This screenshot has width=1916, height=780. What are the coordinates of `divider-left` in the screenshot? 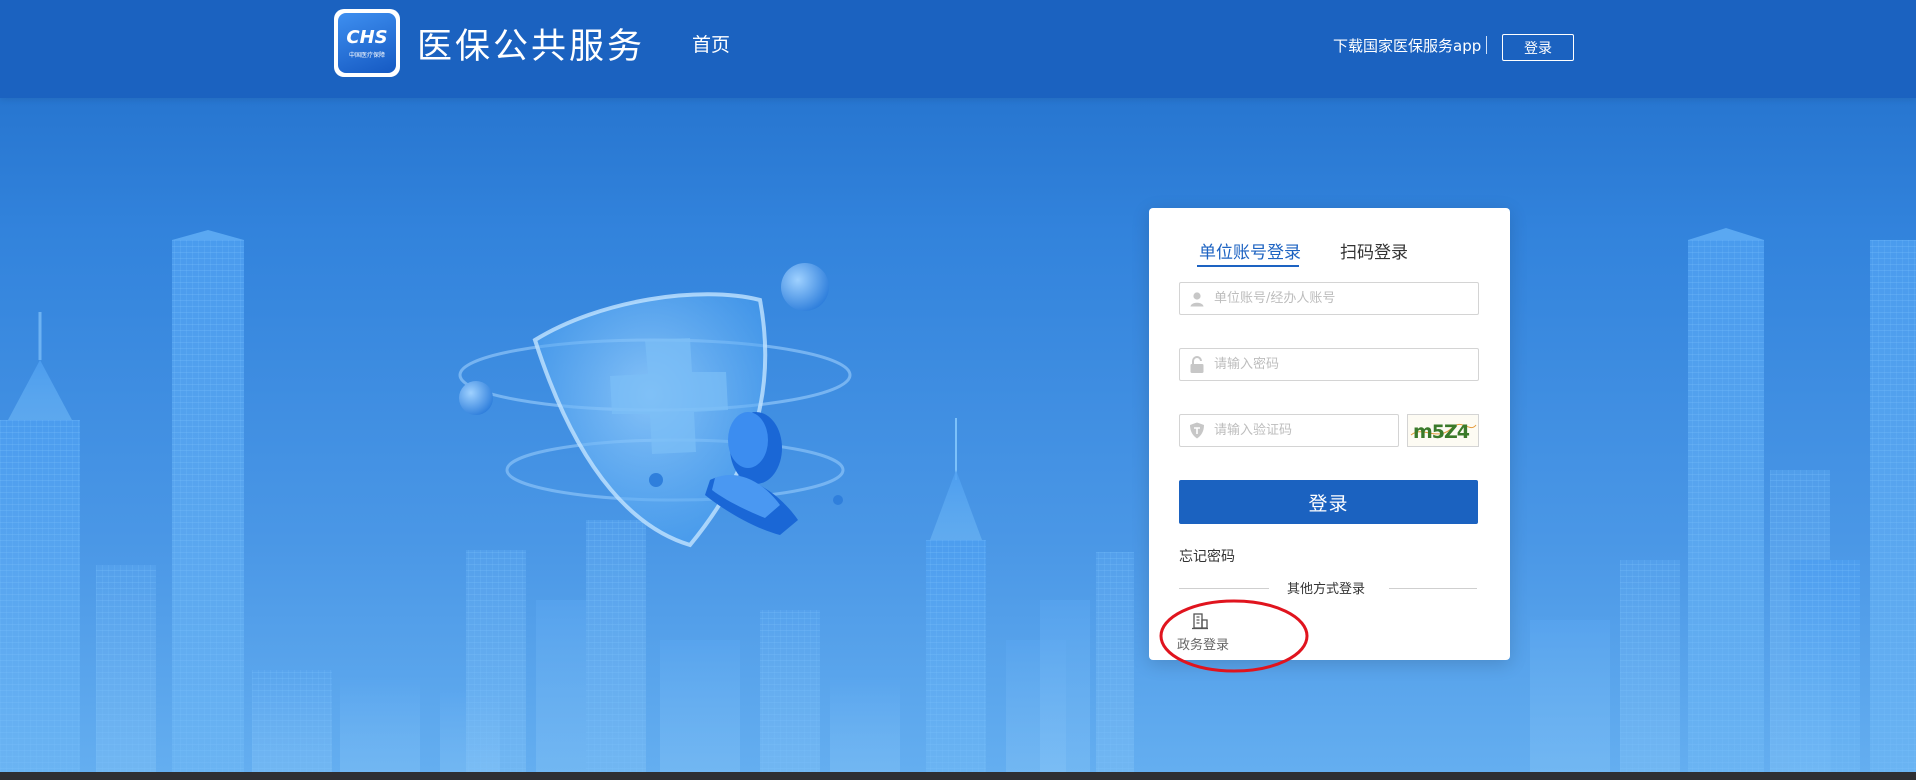 It's located at (1224, 588).